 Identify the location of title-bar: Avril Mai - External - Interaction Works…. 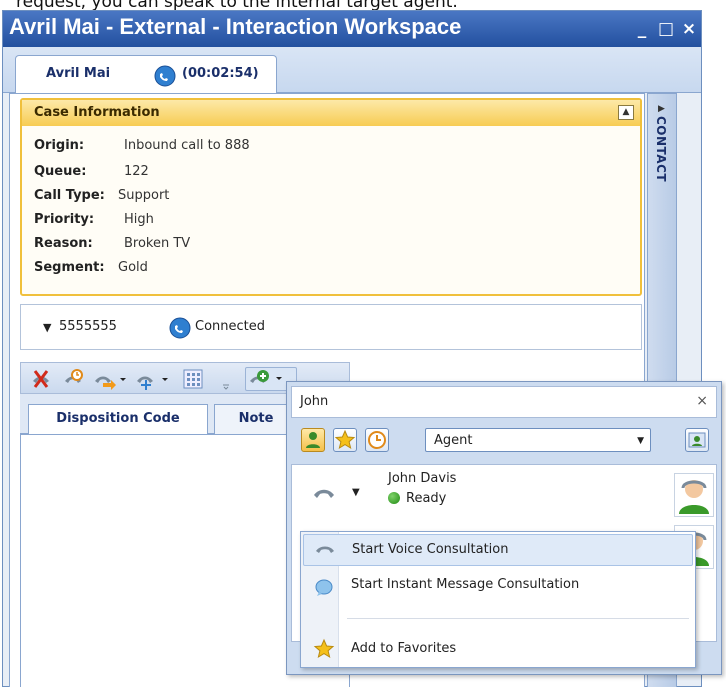
(352, 29).